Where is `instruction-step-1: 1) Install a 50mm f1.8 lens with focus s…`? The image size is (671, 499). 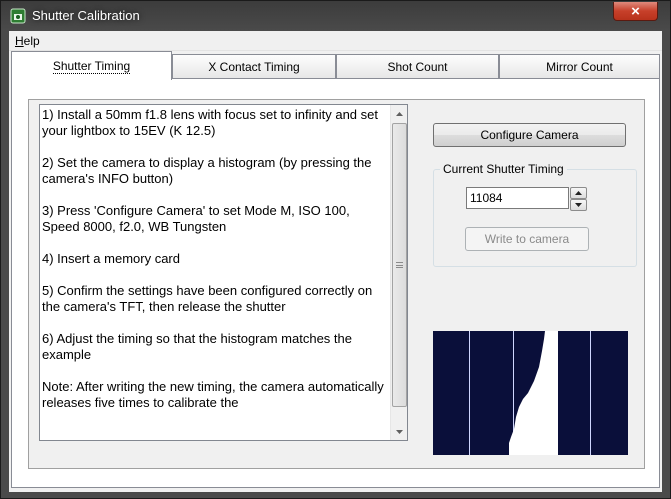
instruction-step-1: 1) Install a 50mm f1.8 lens with focus s… is located at coordinates (212, 122).